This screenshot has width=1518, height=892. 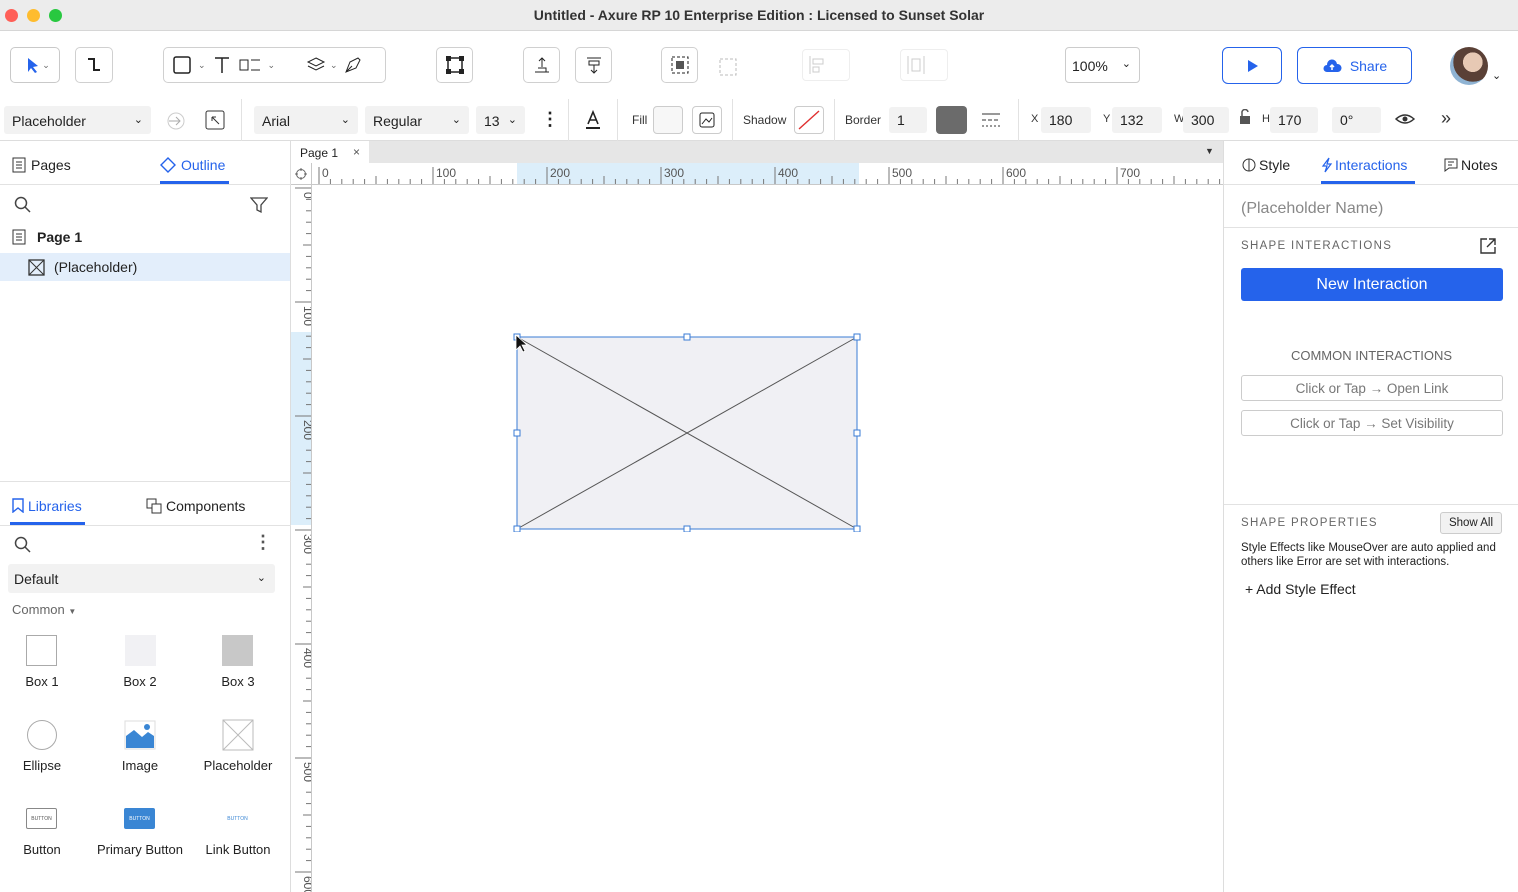 What do you see at coordinates (1206, 120) in the screenshot?
I see `width-input: 300` at bounding box center [1206, 120].